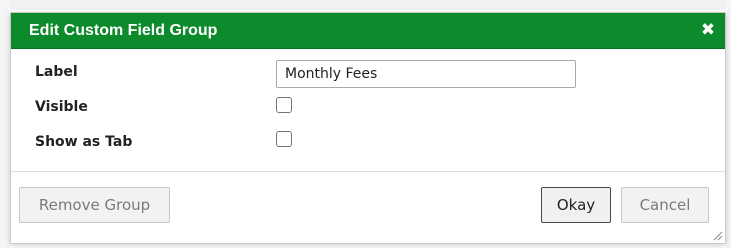  I want to click on visible-field-label: Visible, so click(61, 107).